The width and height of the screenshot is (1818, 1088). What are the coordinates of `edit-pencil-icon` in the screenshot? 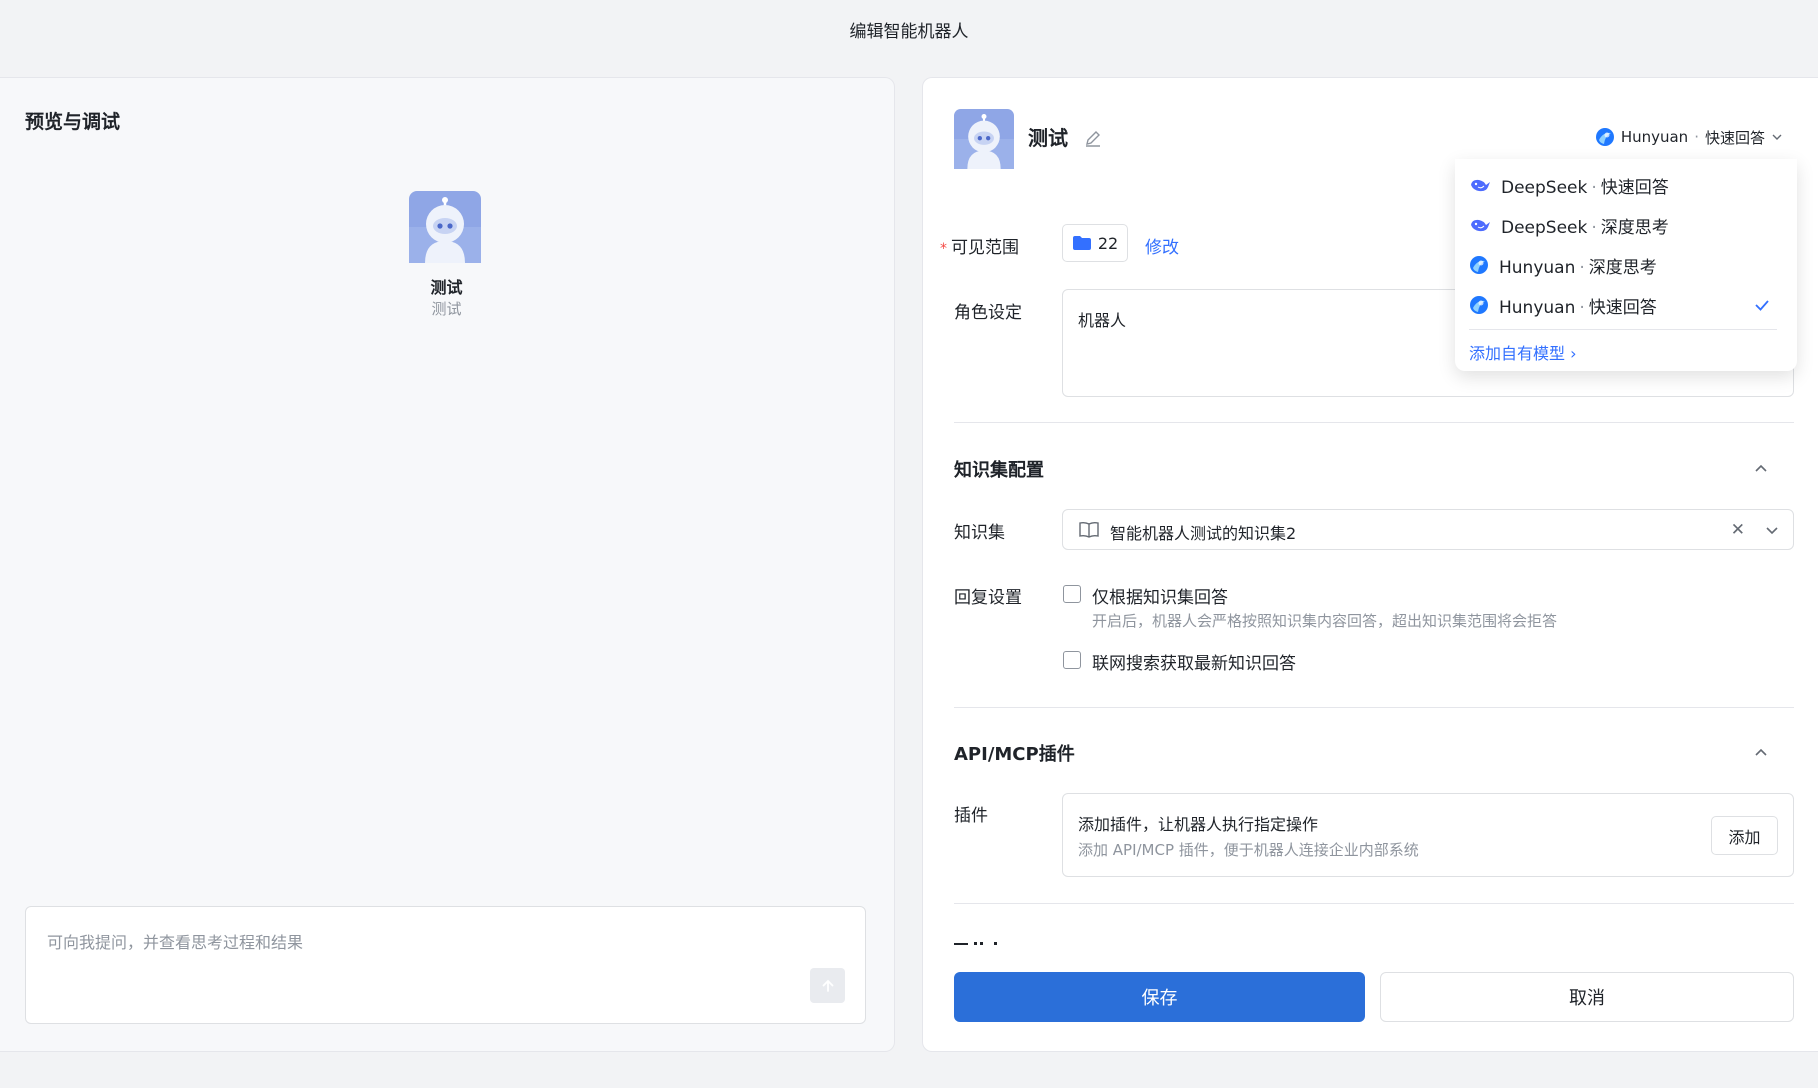 It's located at (1093, 138).